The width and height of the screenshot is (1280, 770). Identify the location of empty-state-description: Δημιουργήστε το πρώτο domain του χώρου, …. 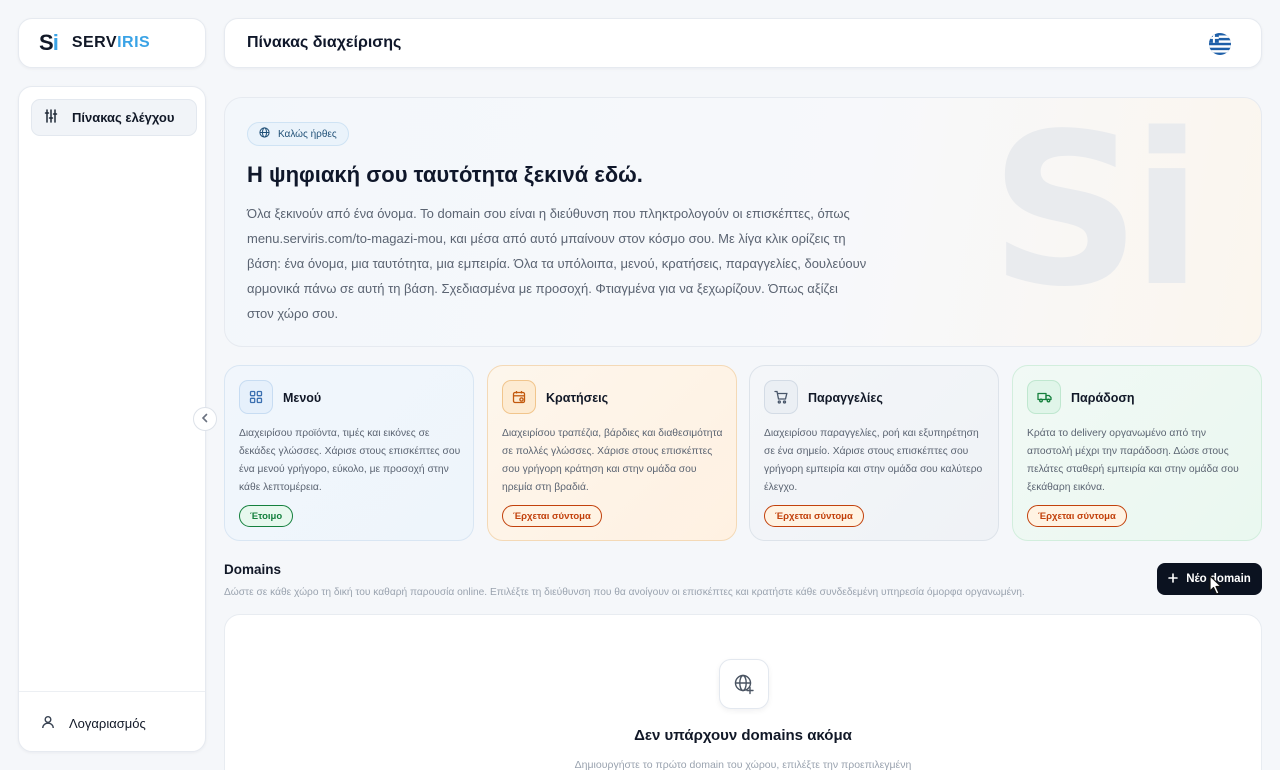
(743, 764).